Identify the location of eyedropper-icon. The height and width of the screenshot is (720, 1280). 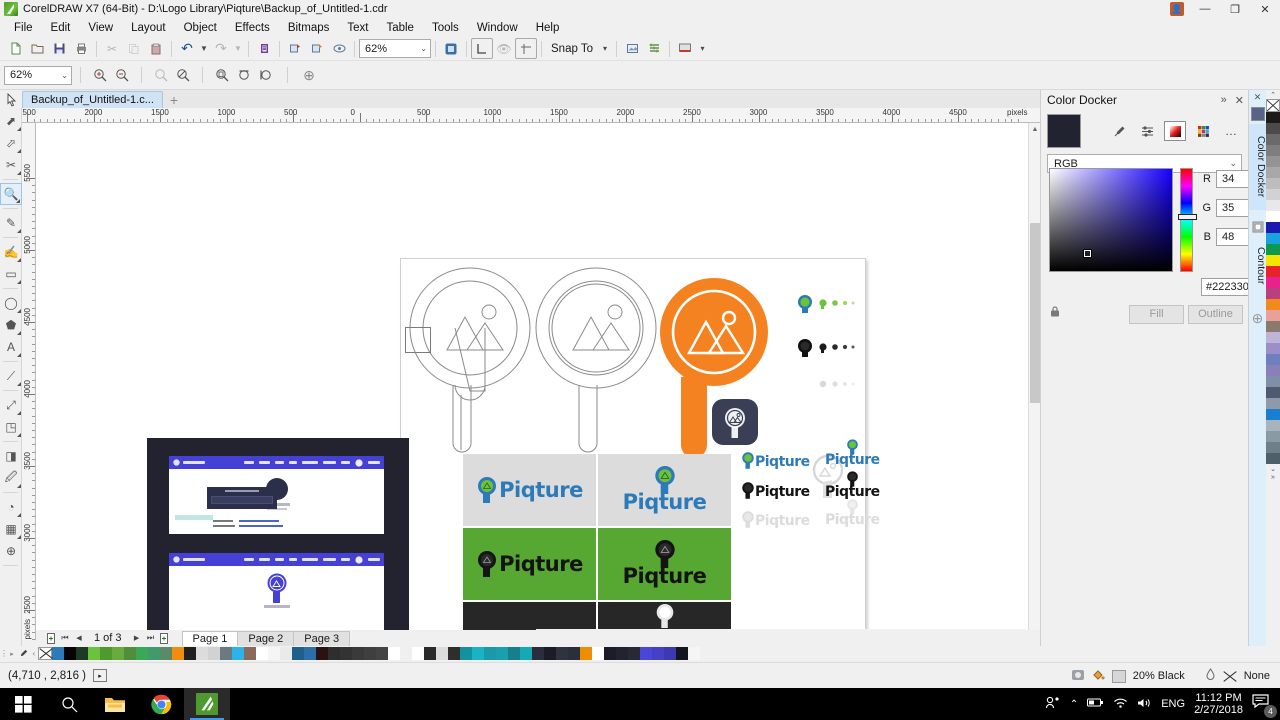
(1119, 131).